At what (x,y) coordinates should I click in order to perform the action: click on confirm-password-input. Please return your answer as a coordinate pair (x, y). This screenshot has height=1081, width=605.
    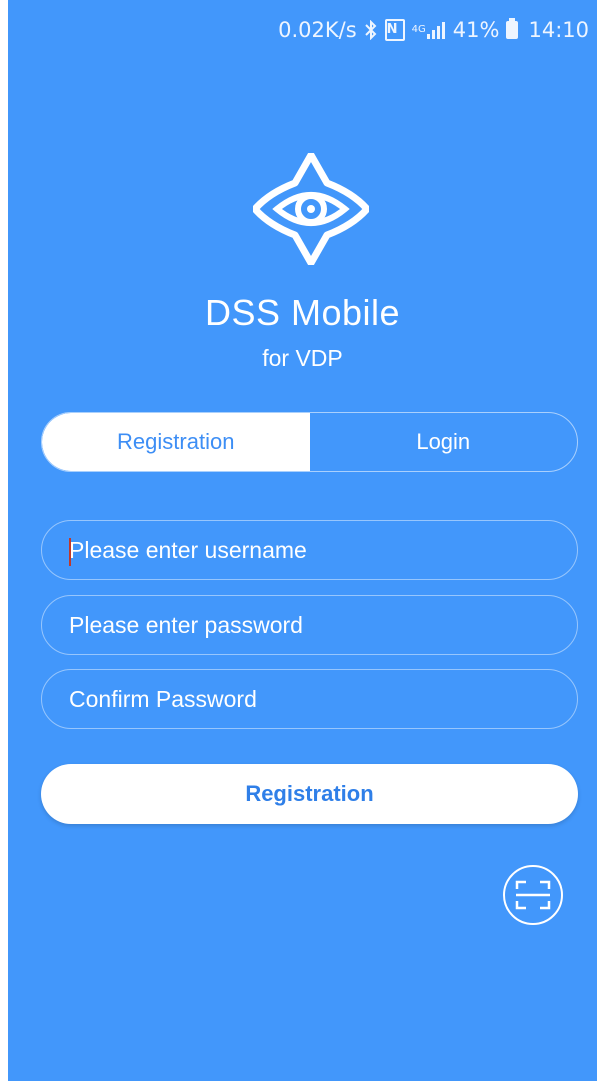
    Looking at the image, I should click on (323, 699).